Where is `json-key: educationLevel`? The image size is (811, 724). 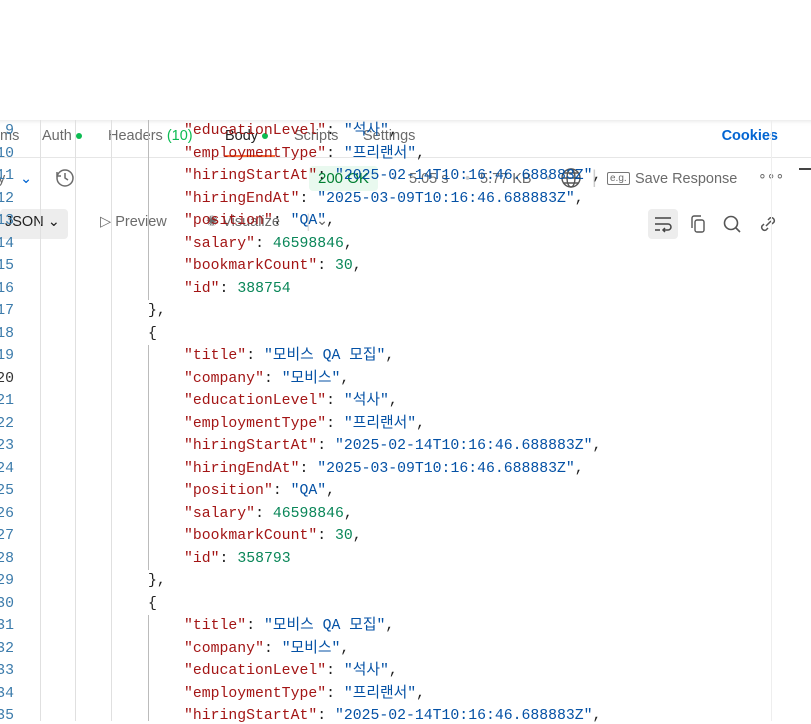 json-key: educationLevel is located at coordinates (255, 671).